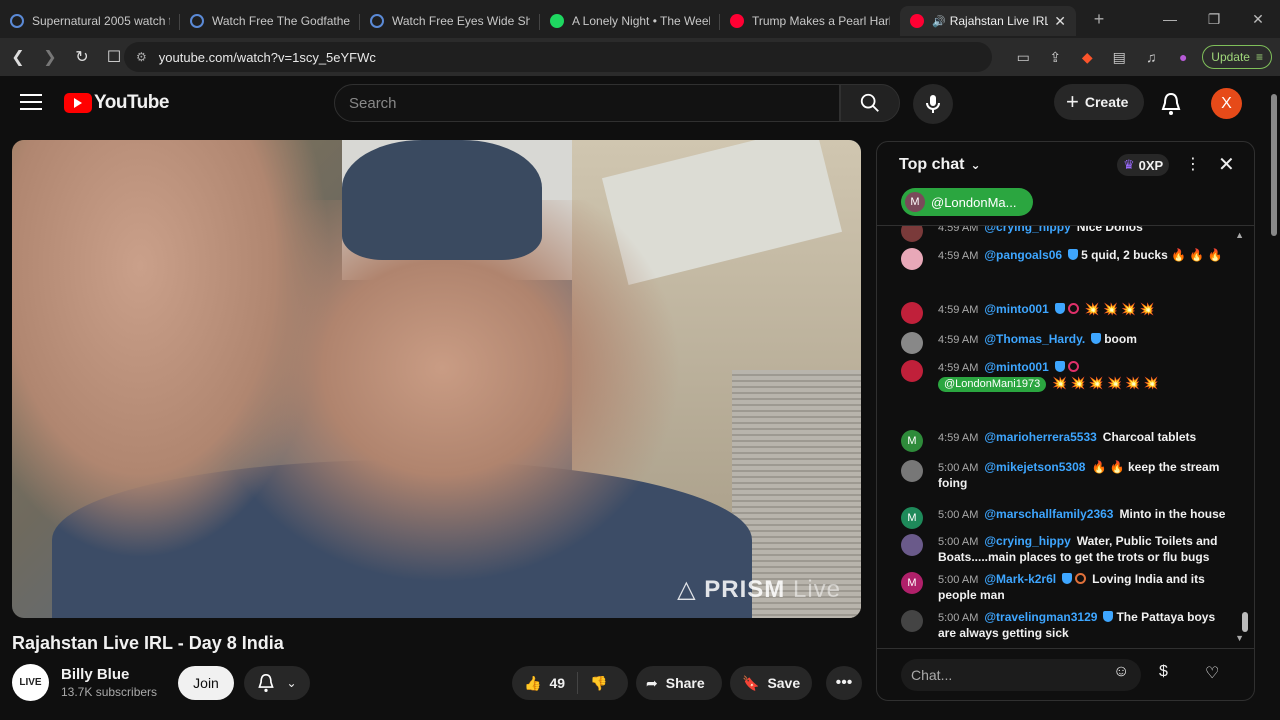 The height and width of the screenshot is (720, 1280). I want to click on share-button: ➦ Share, so click(679, 683).